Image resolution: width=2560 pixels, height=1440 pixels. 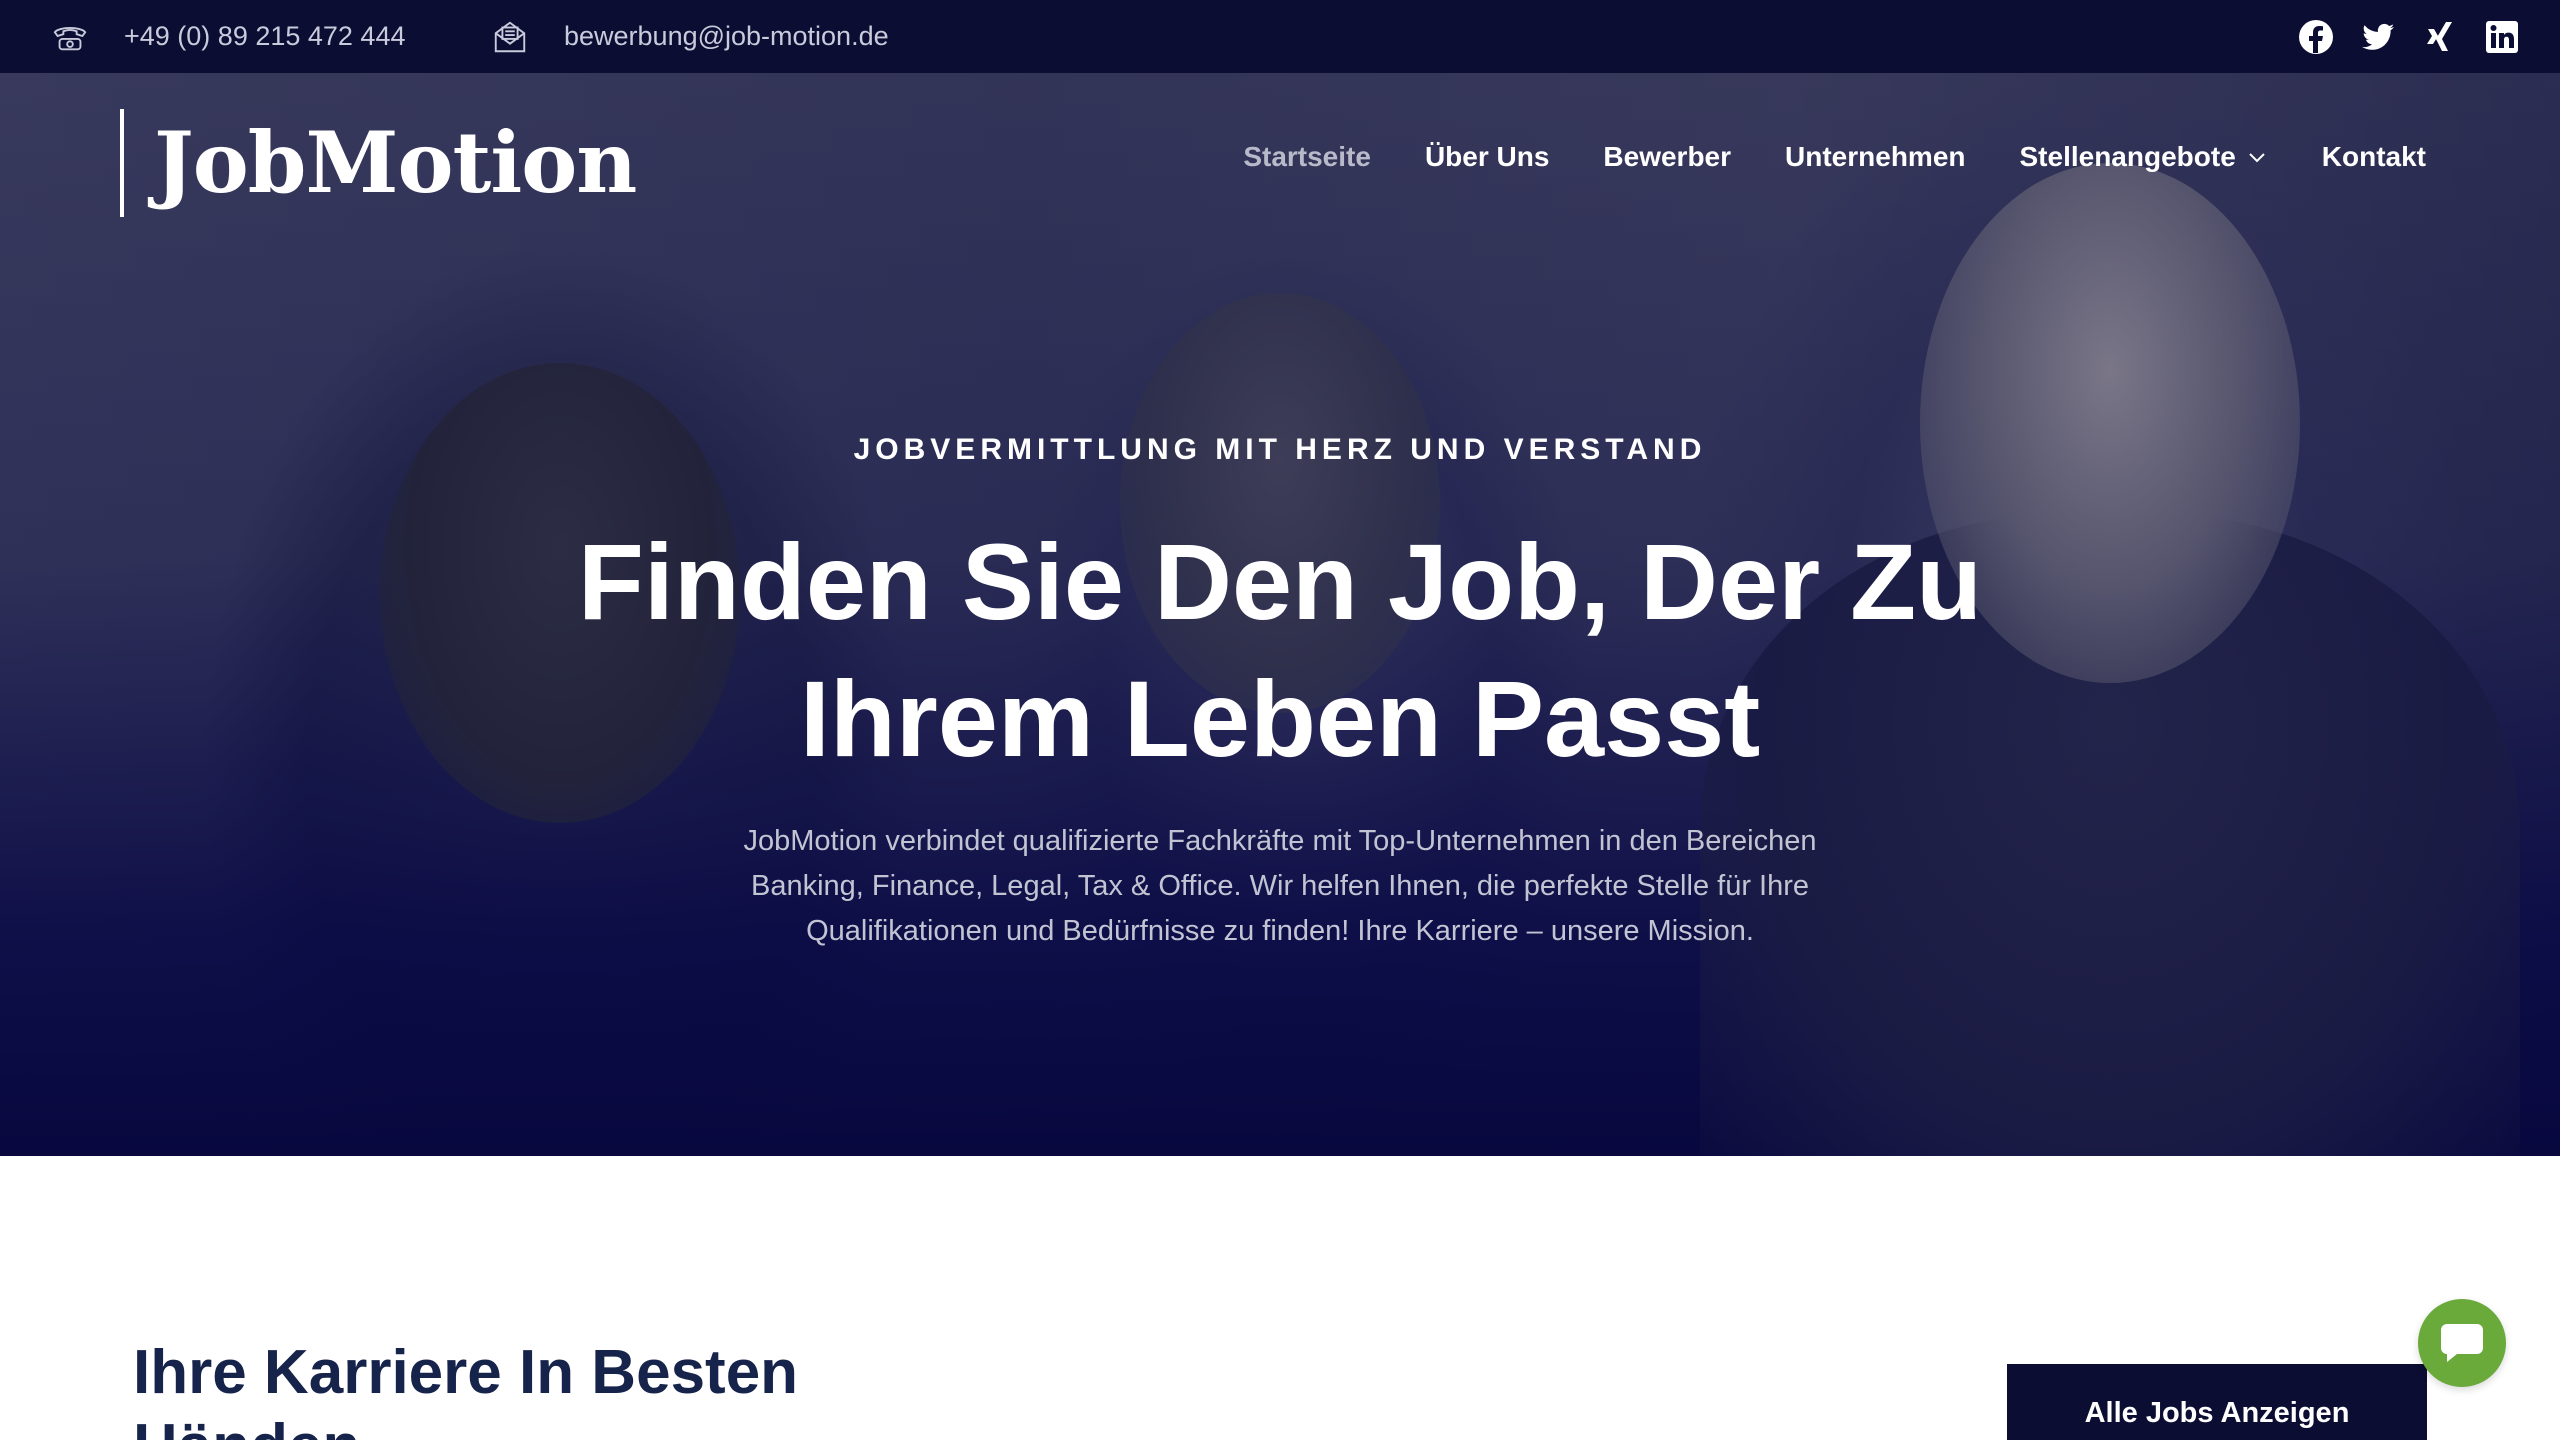 I want to click on phone-number: +49 (0) 89 215 472 444, so click(x=264, y=36).